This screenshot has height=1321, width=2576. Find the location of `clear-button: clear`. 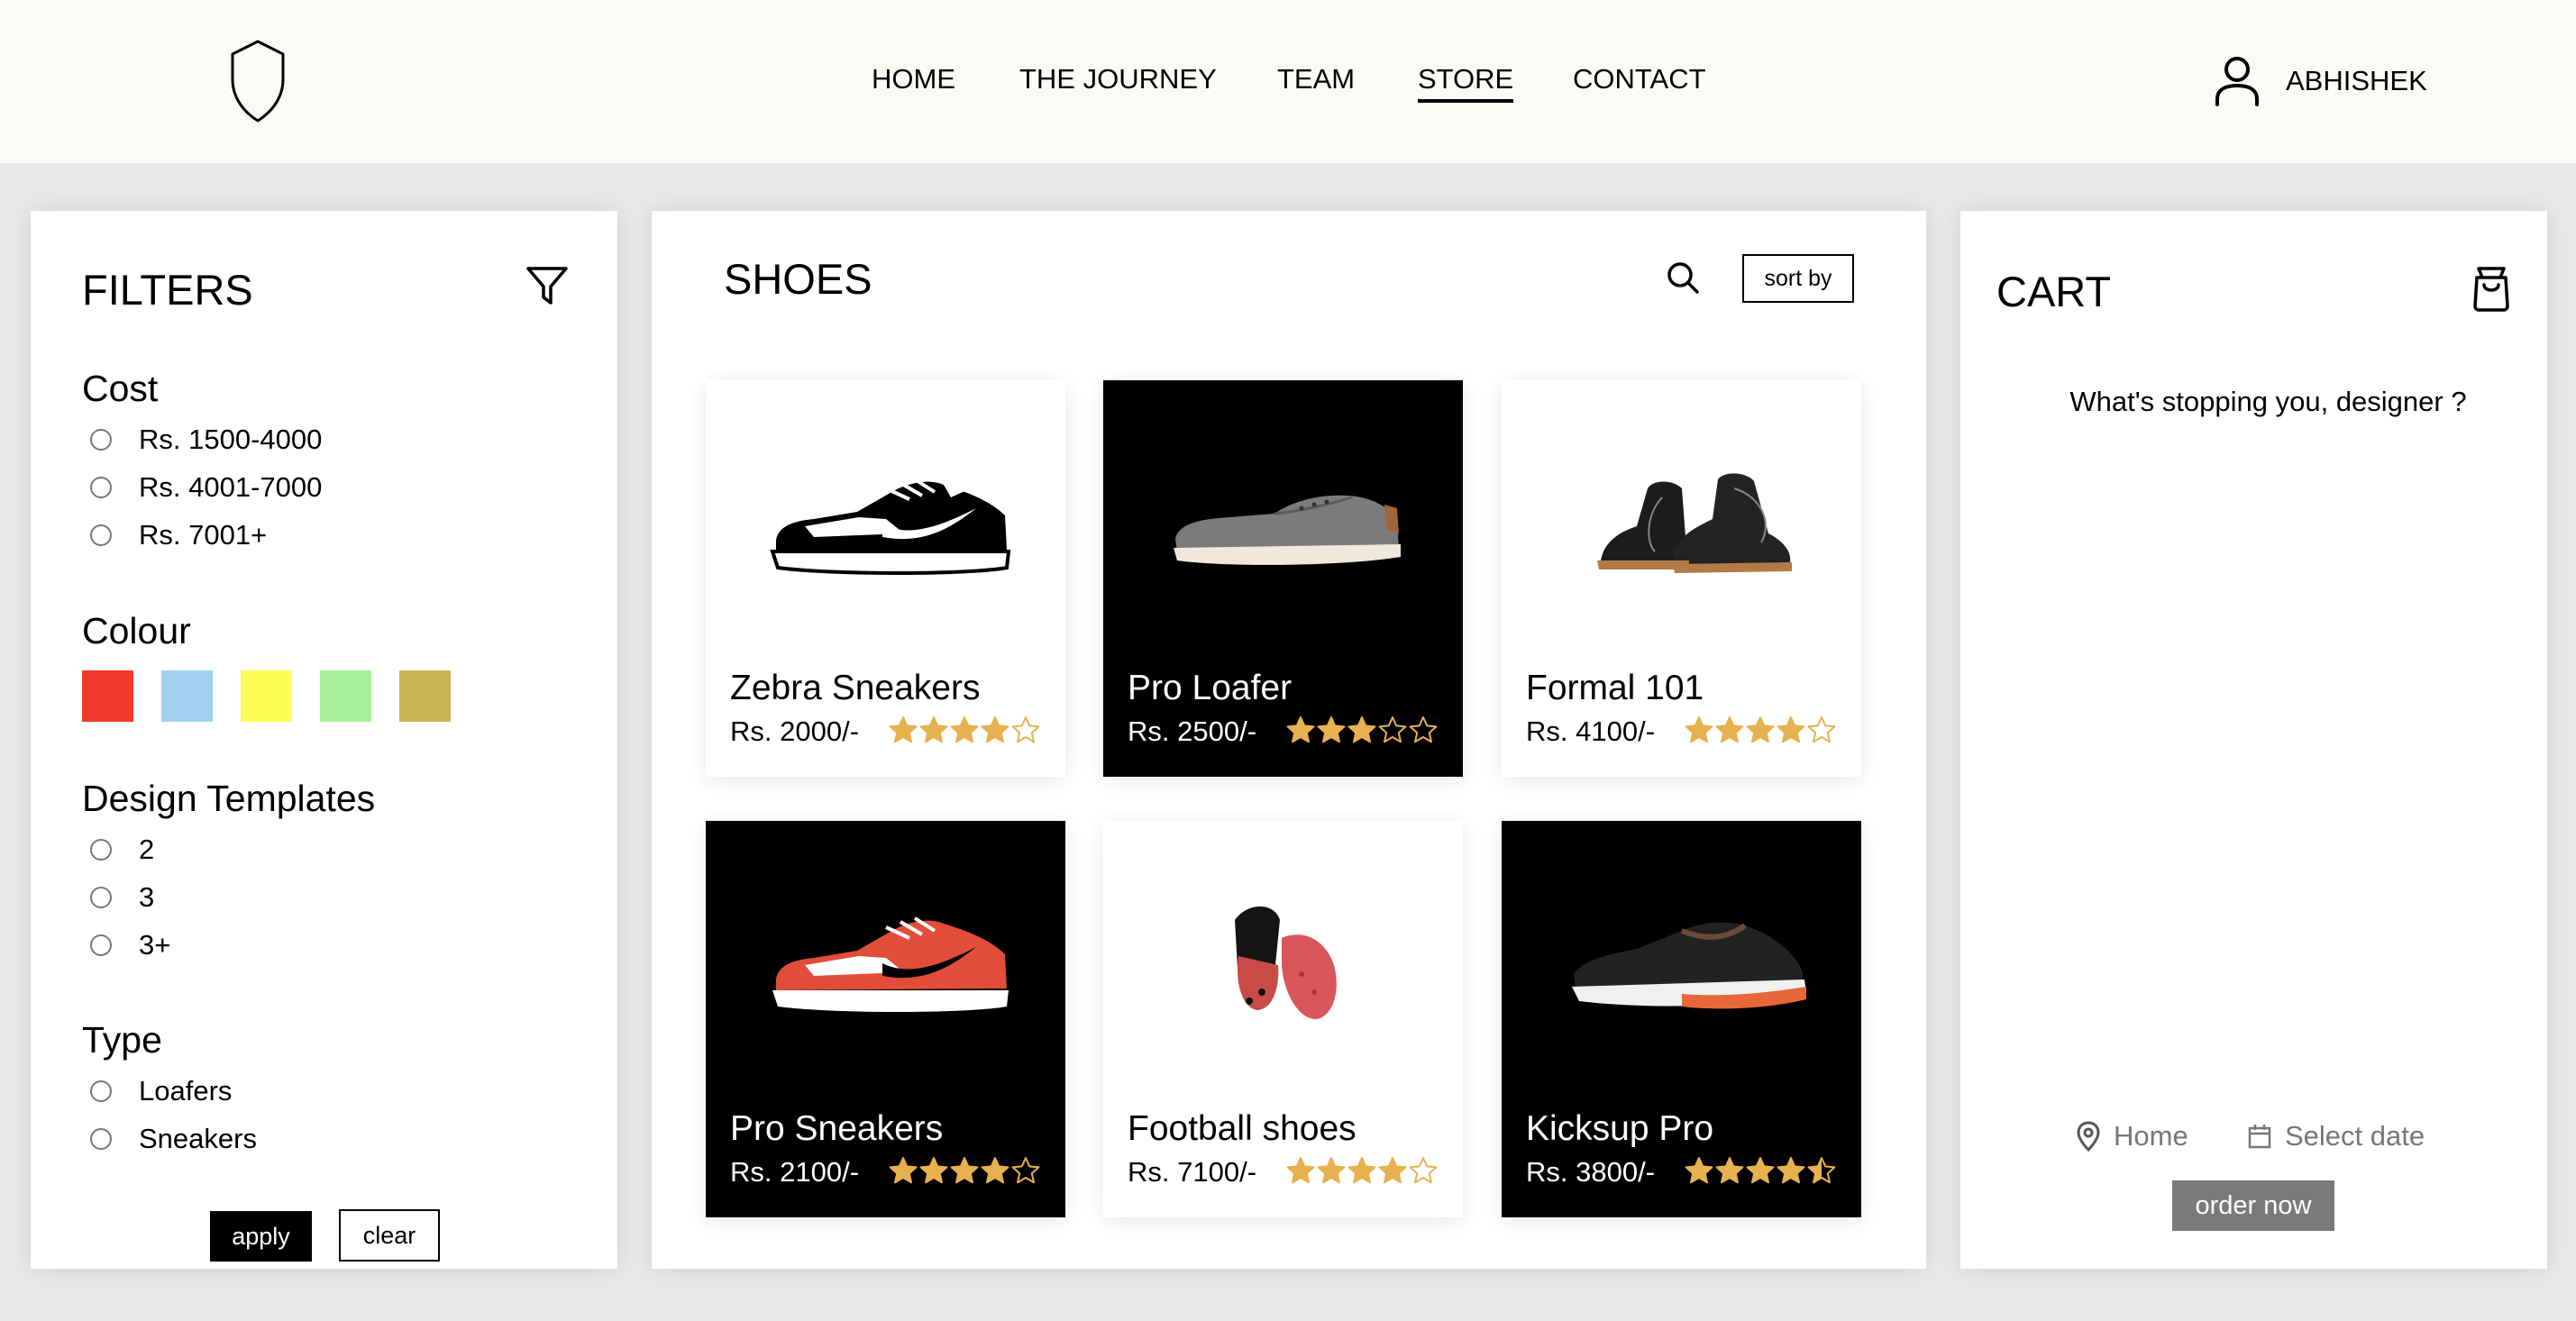

clear-button: clear is located at coordinates (389, 1235).